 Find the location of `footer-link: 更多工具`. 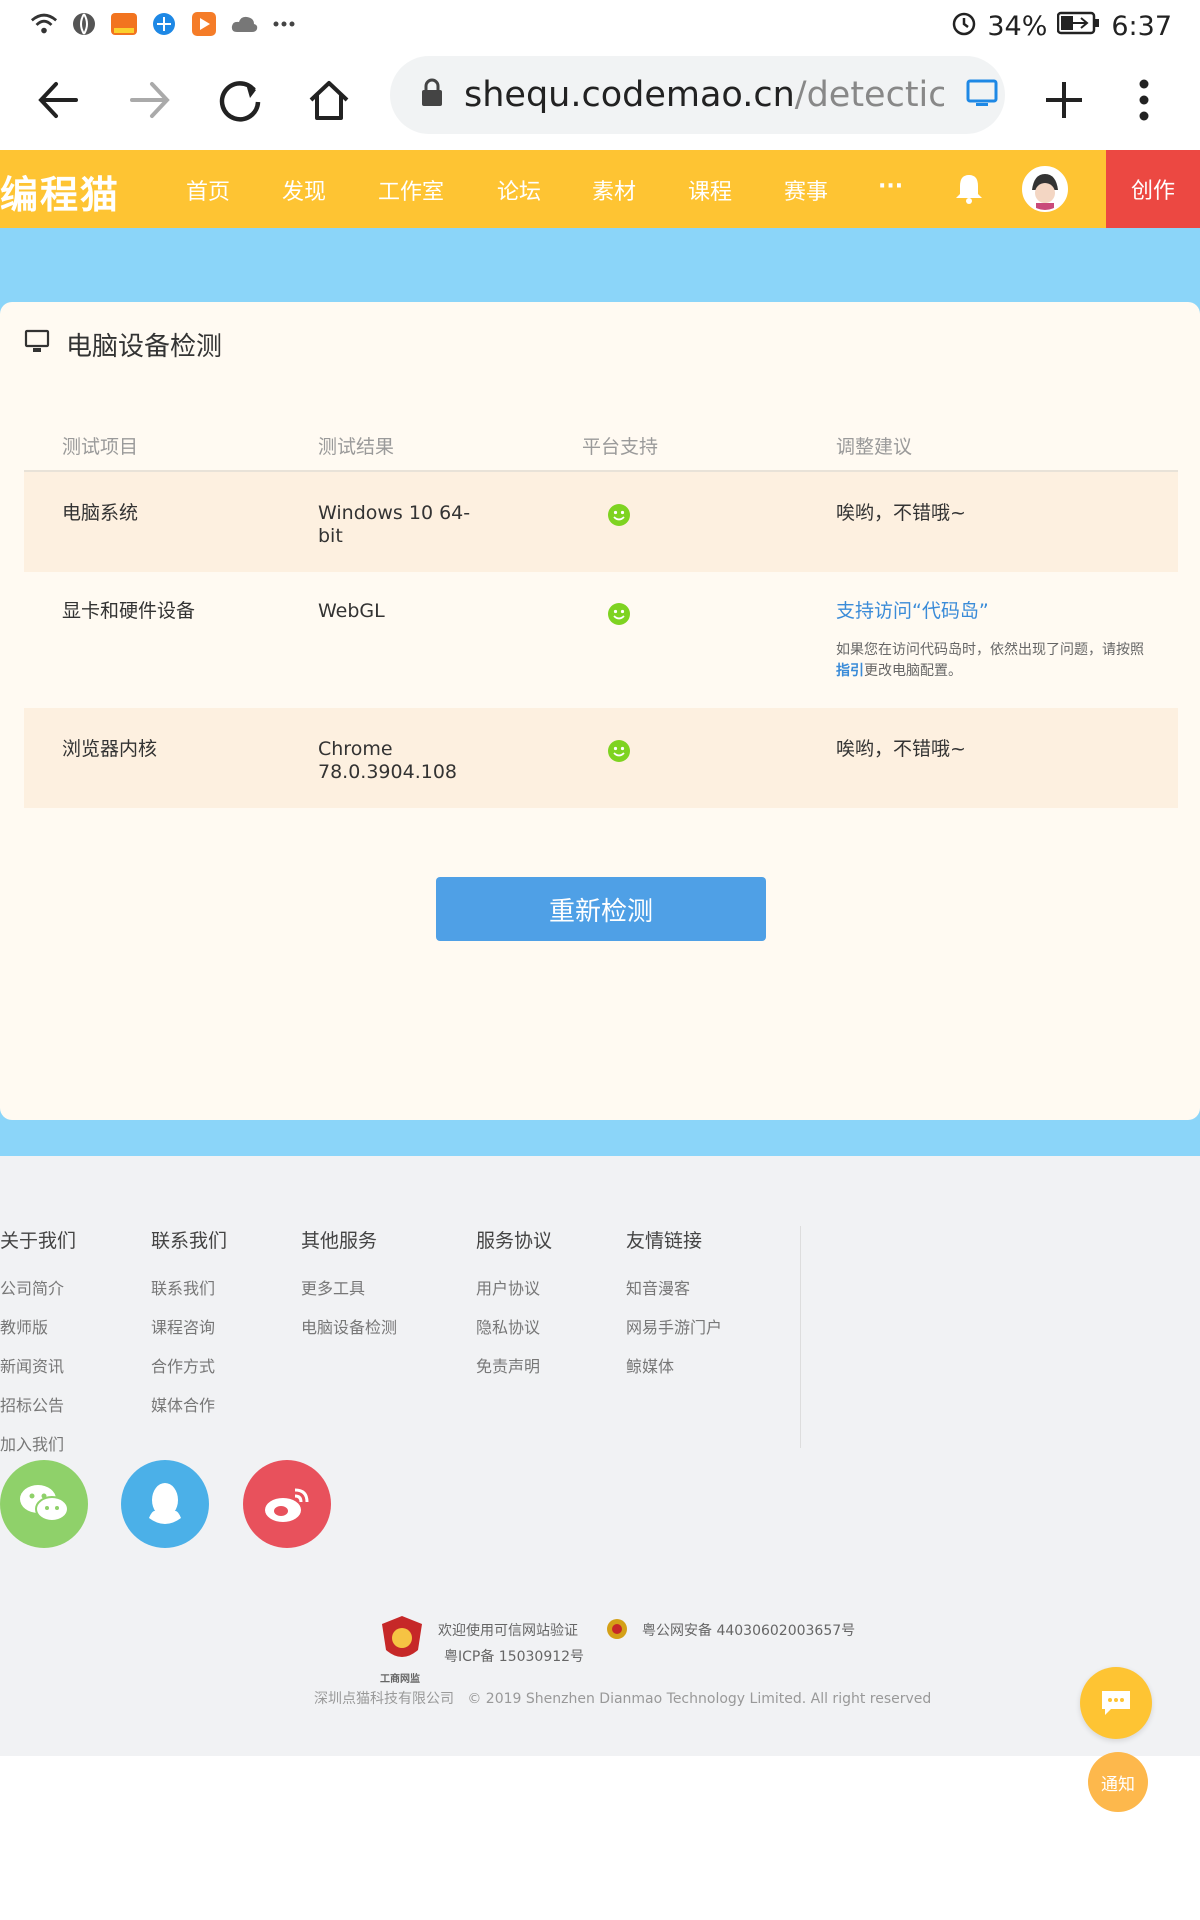

footer-link: 更多工具 is located at coordinates (349, 1287).